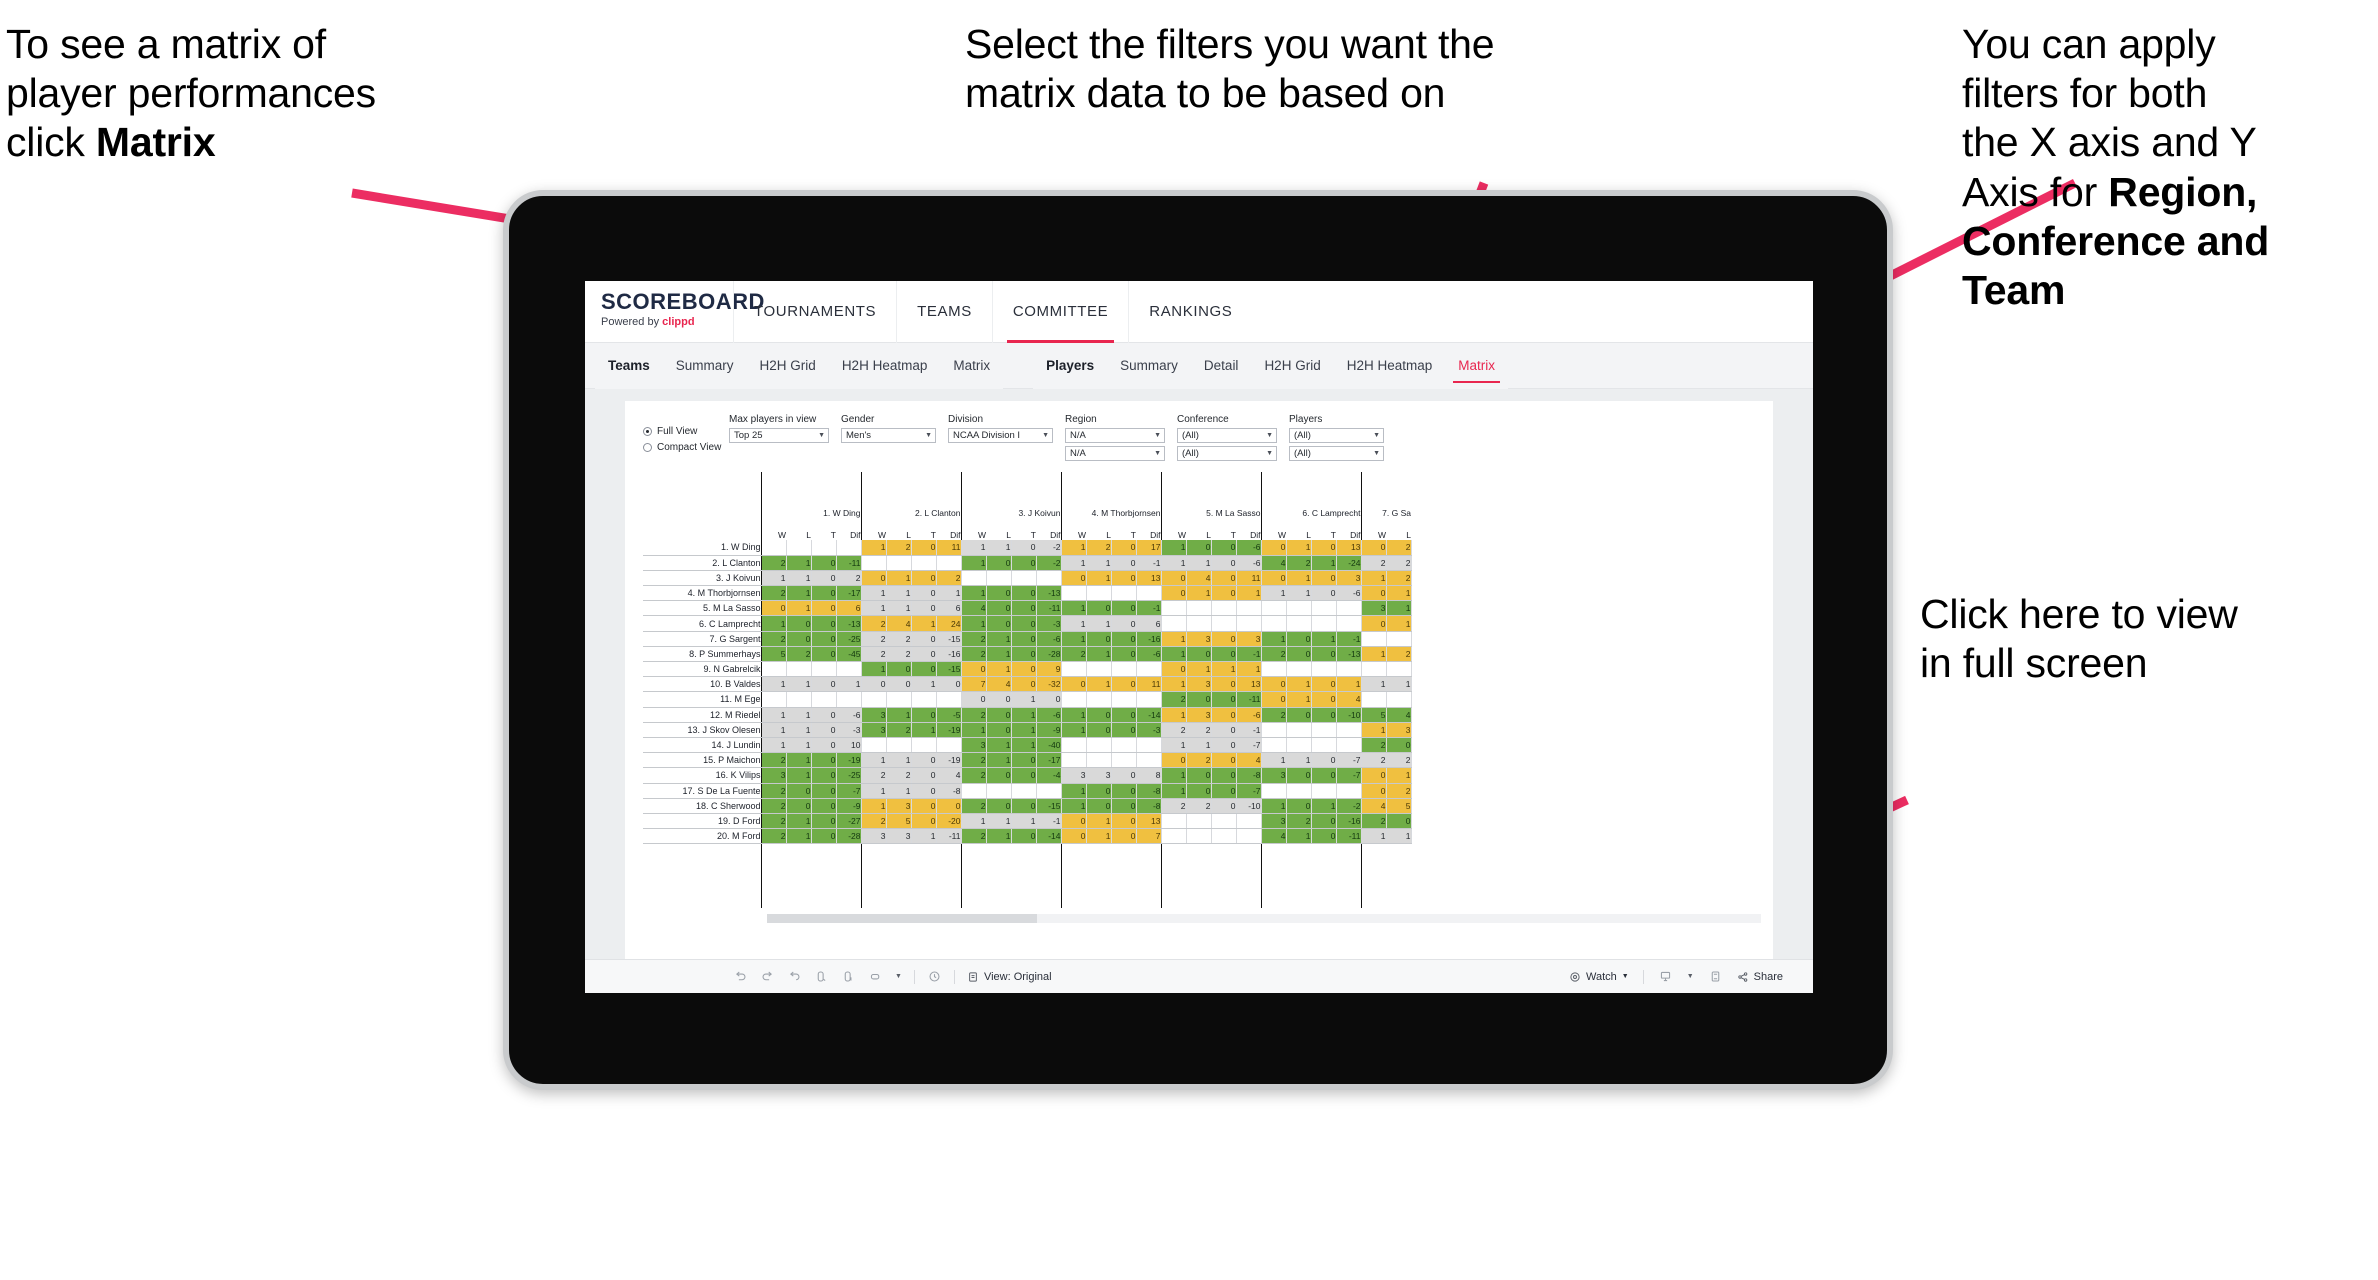 This screenshot has height=1280, width=2378. I want to click on highlight-icon, so click(875, 976).